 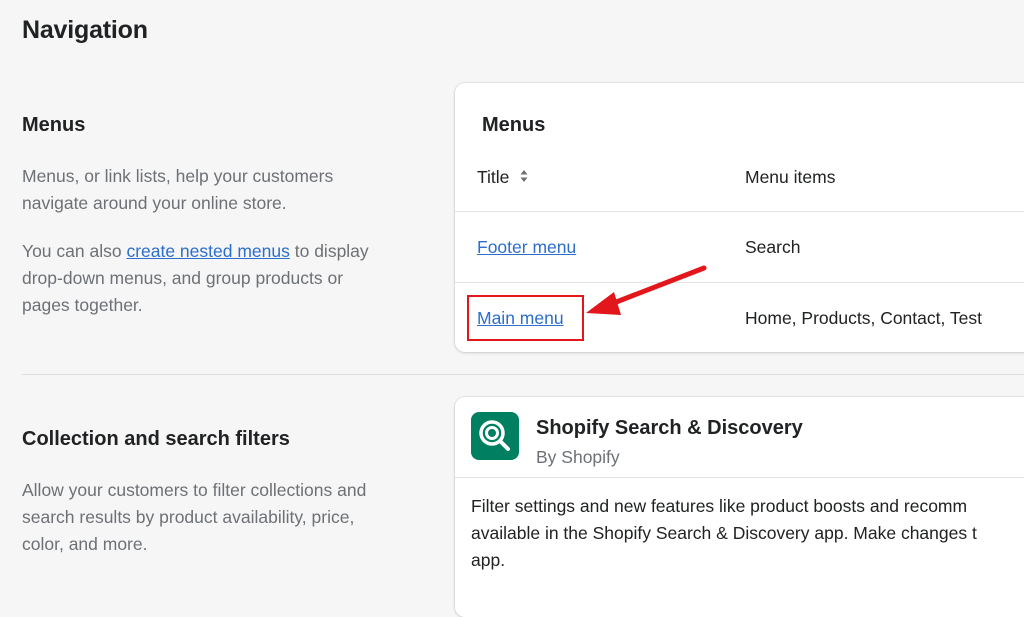 What do you see at coordinates (523, 374) in the screenshot?
I see `section-divider` at bounding box center [523, 374].